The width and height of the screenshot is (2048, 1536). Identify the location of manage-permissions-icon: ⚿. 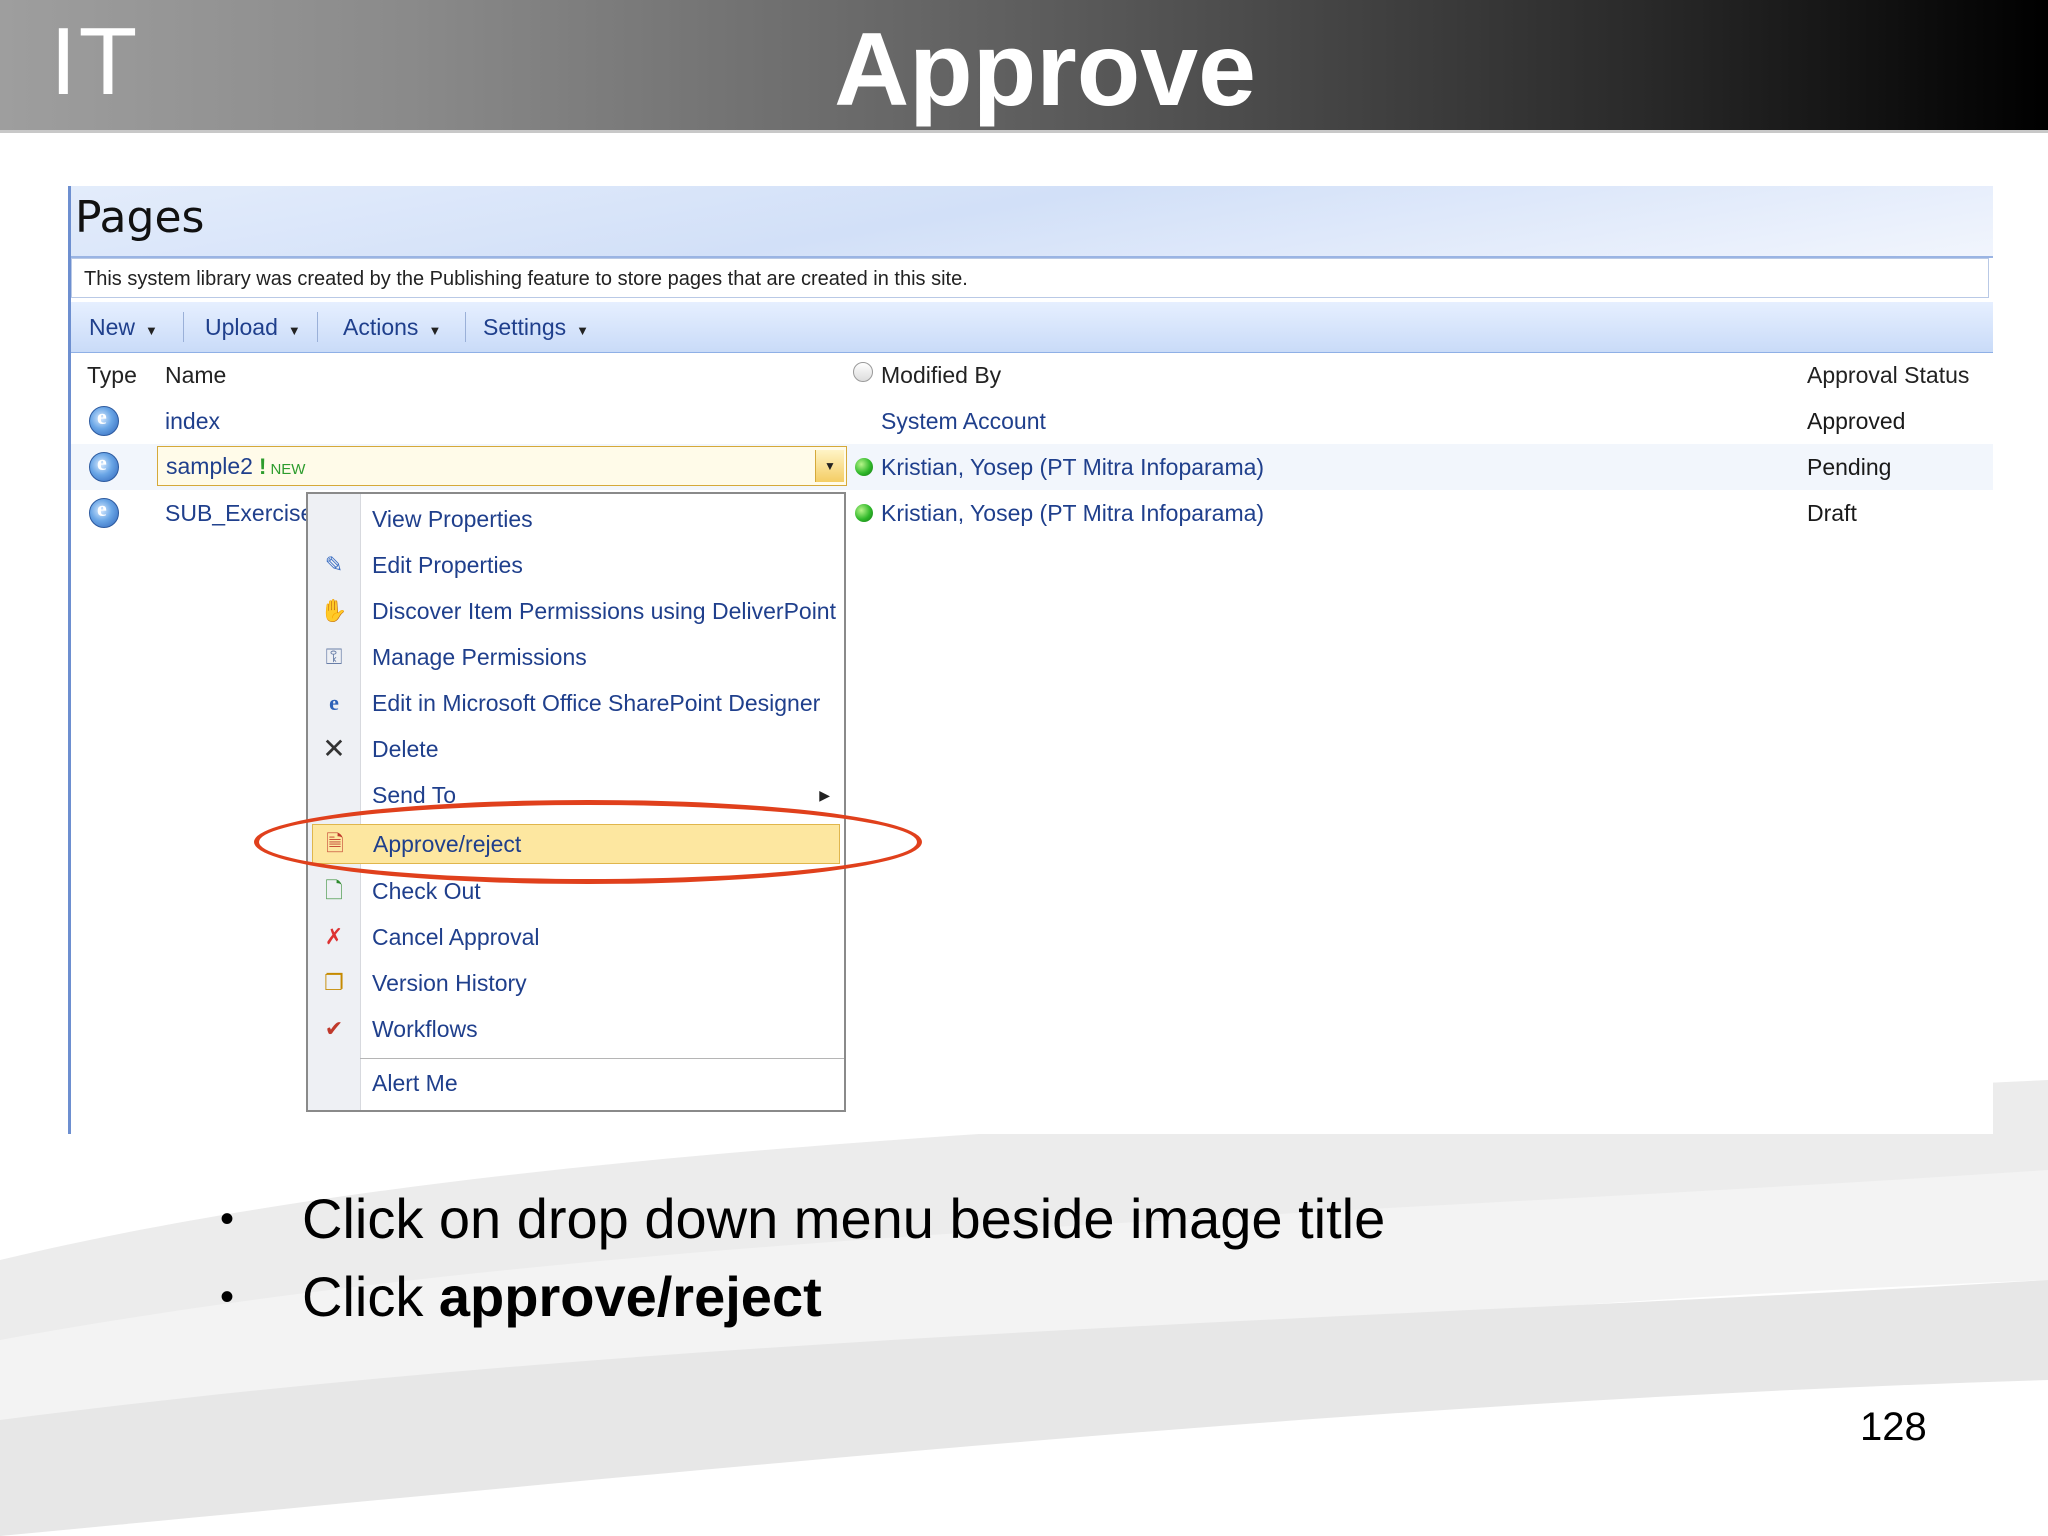
(334, 656).